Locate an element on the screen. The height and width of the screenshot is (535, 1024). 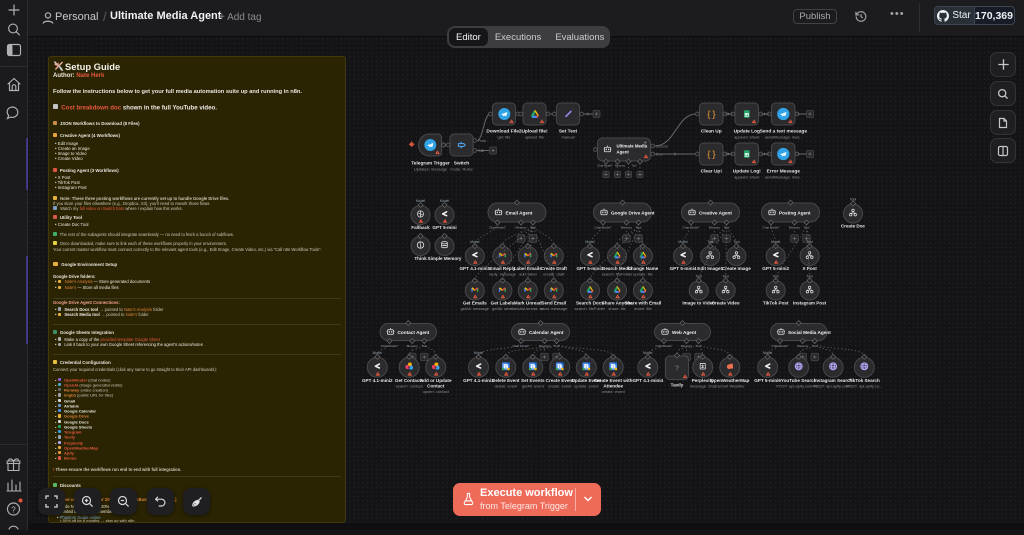
svg-text: GPT 4.1-mini2 is located at coordinates (377, 380).